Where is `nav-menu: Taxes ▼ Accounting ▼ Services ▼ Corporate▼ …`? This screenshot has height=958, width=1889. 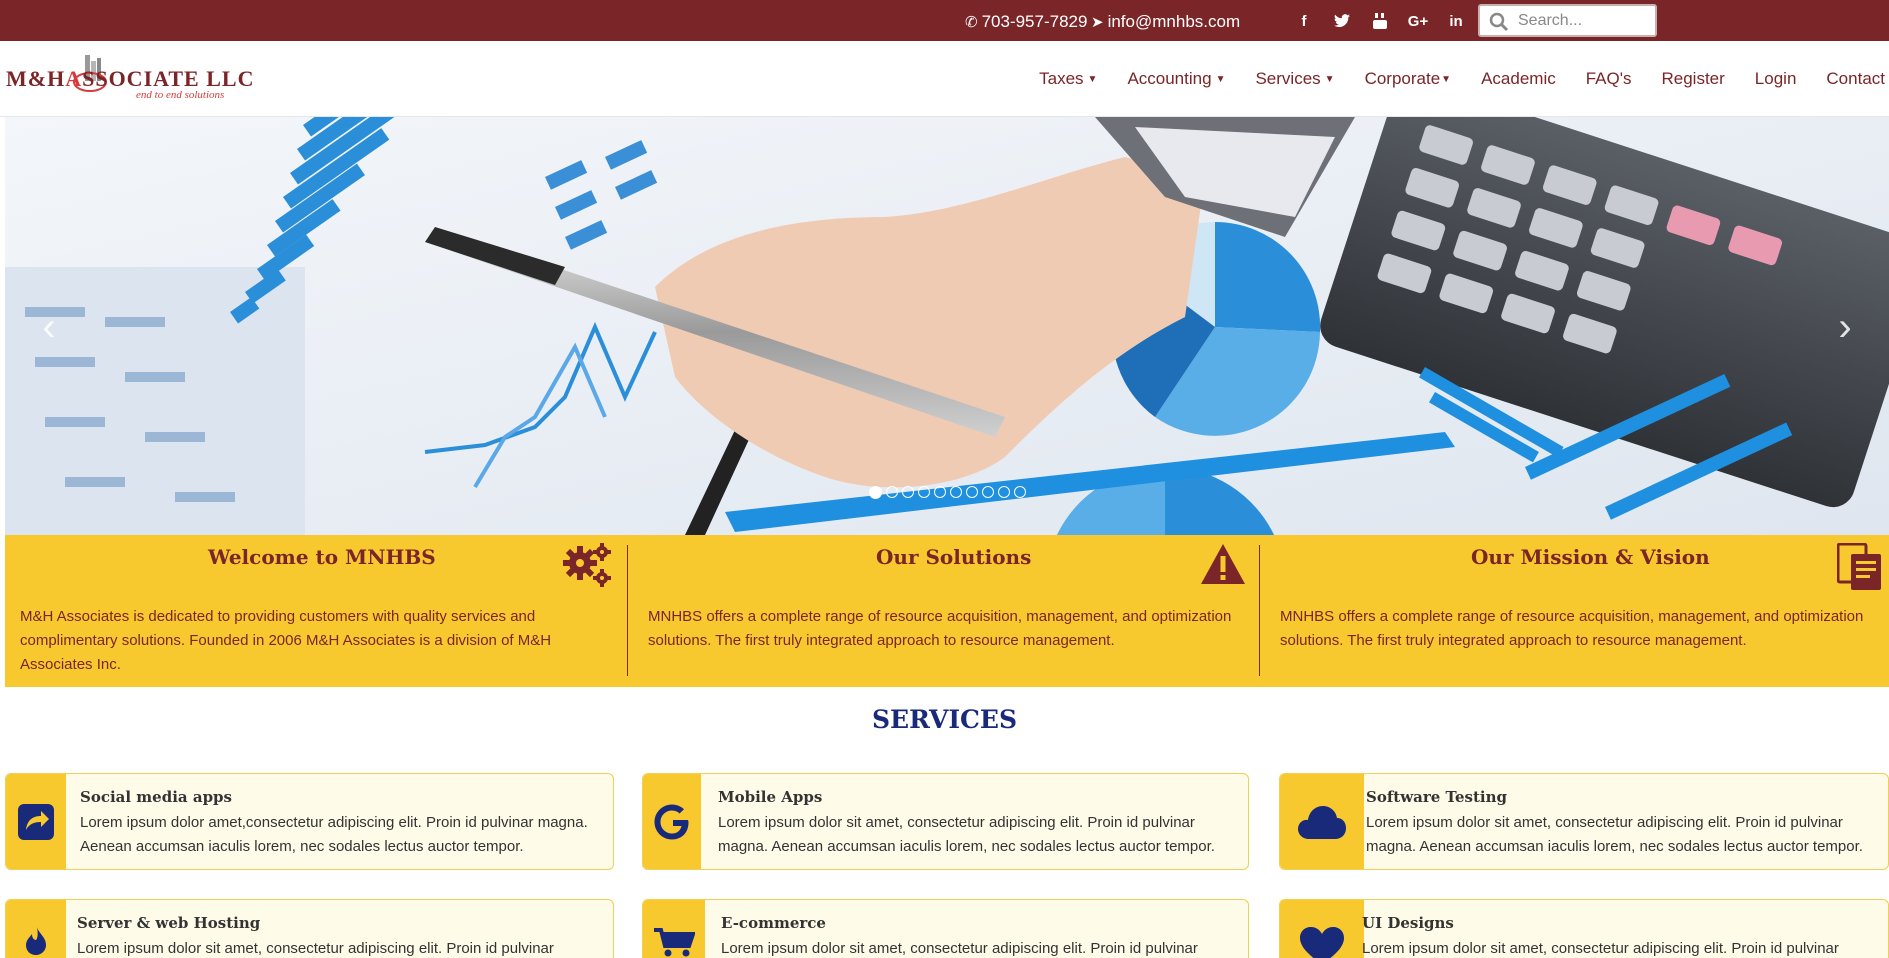
nav-menu: Taxes ▼ Accounting ▼ Services ▼ Corporate▼ … is located at coordinates (1447, 79).